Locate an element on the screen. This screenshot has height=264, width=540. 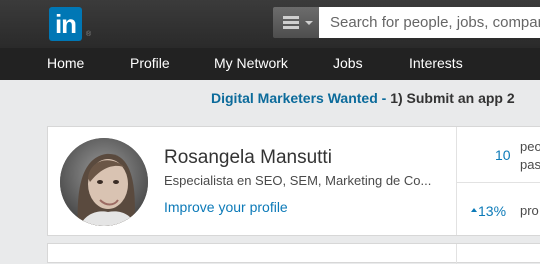
search-category-dropdown is located at coordinates (296, 22).